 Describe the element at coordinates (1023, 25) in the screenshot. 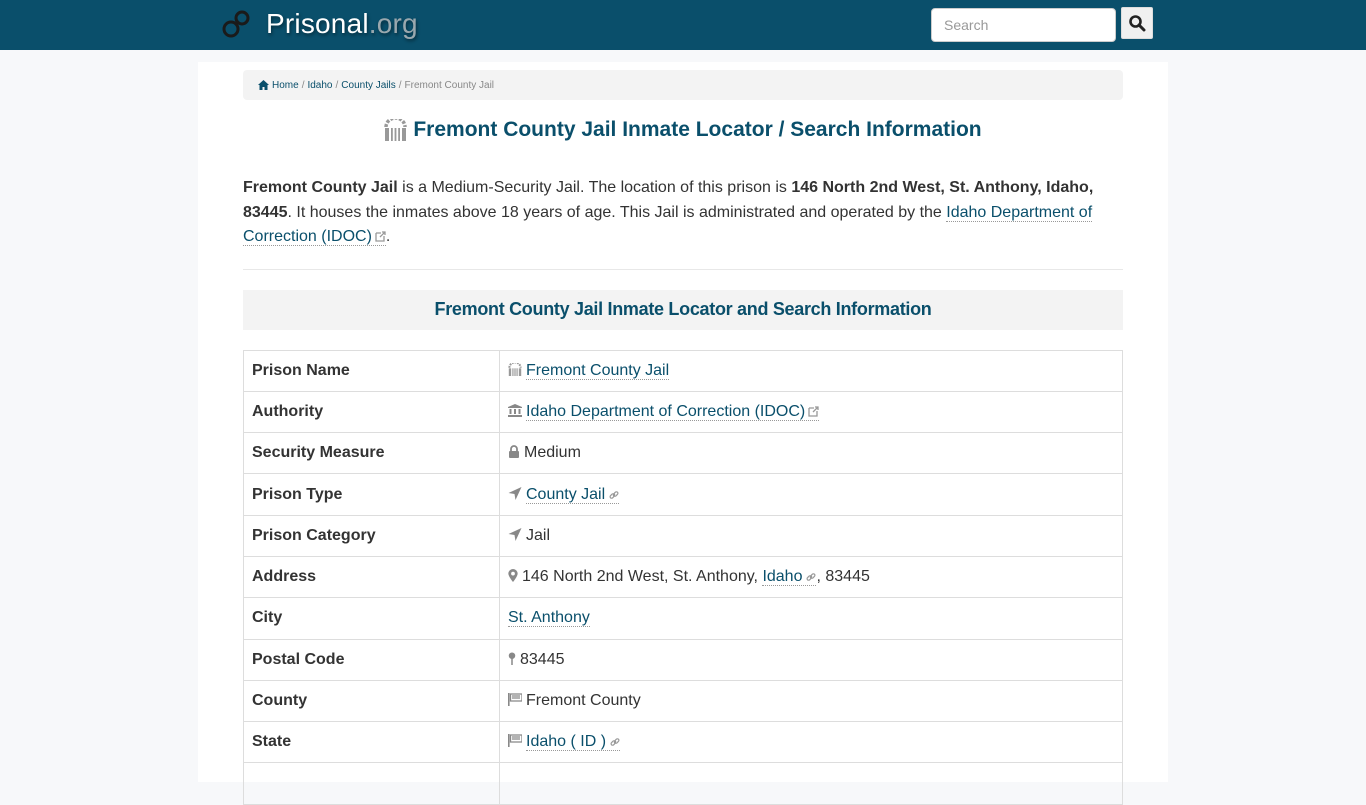

I see `search-input` at that location.